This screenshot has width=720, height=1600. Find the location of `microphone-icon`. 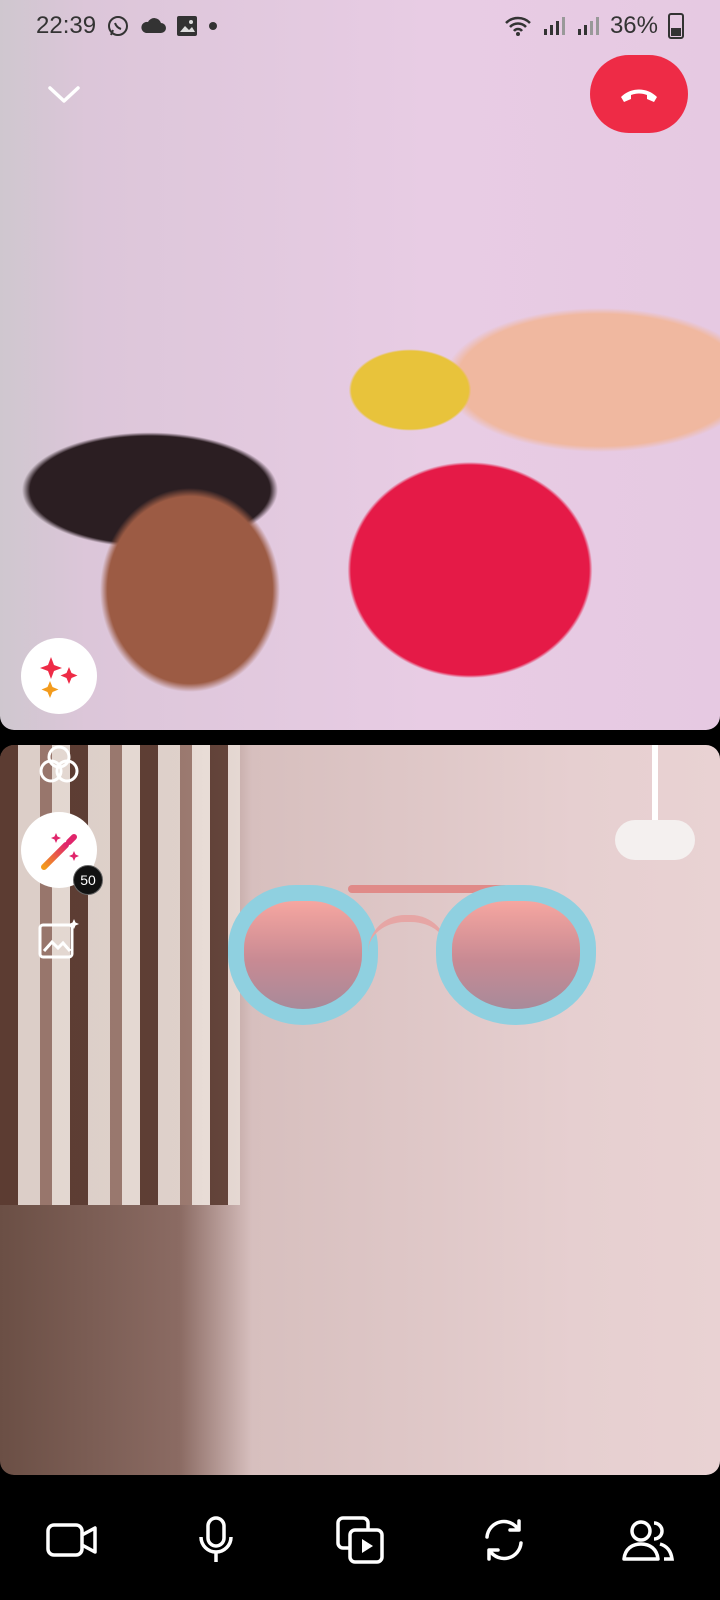

microphone-icon is located at coordinates (216, 1539).